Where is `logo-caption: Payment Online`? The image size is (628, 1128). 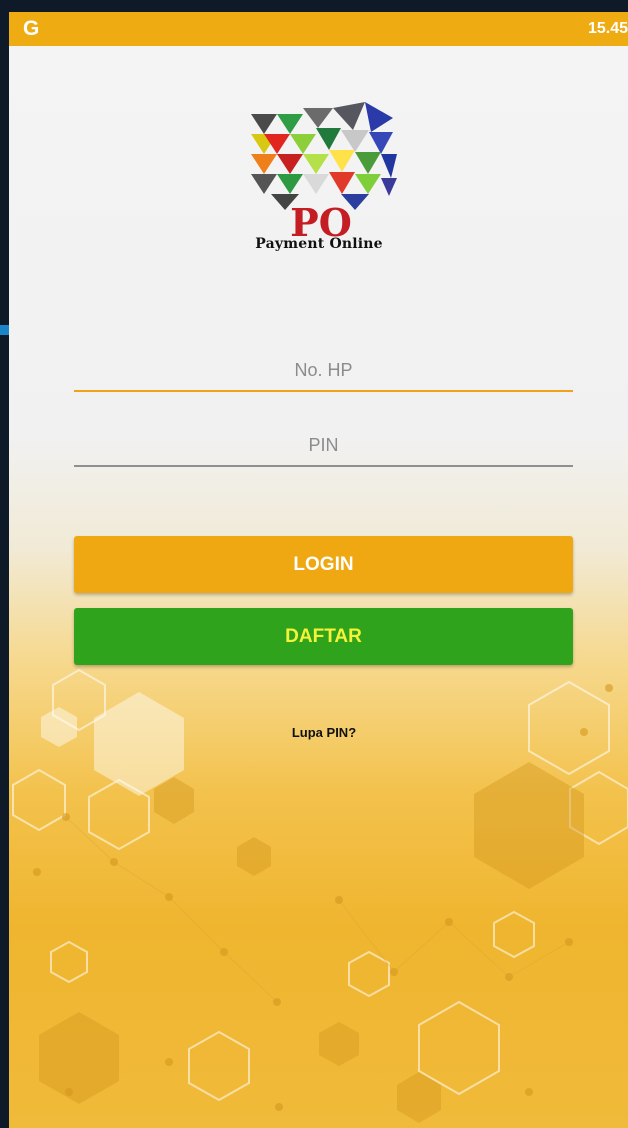 logo-caption: Payment Online is located at coordinates (319, 244).